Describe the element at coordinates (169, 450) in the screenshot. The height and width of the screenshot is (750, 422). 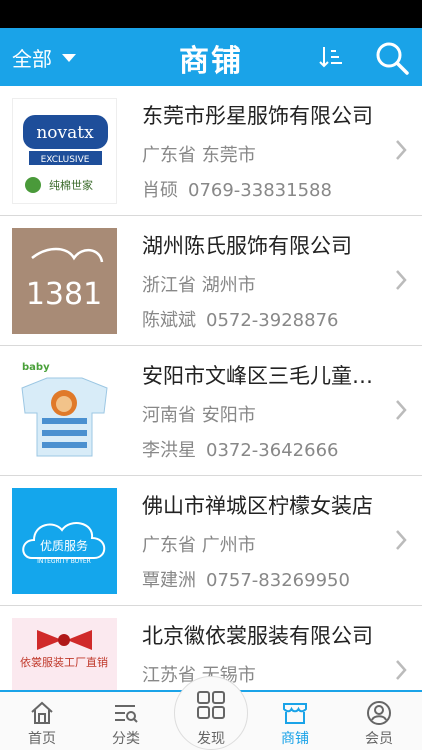
I see `contact-name: 李洪星` at that location.